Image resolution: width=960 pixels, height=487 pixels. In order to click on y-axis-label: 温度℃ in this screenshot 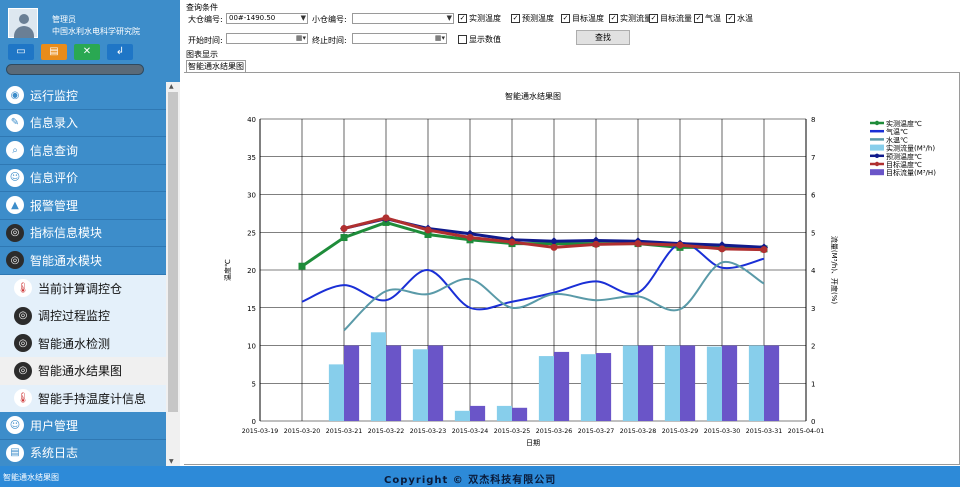, I will do `click(227, 270)`.